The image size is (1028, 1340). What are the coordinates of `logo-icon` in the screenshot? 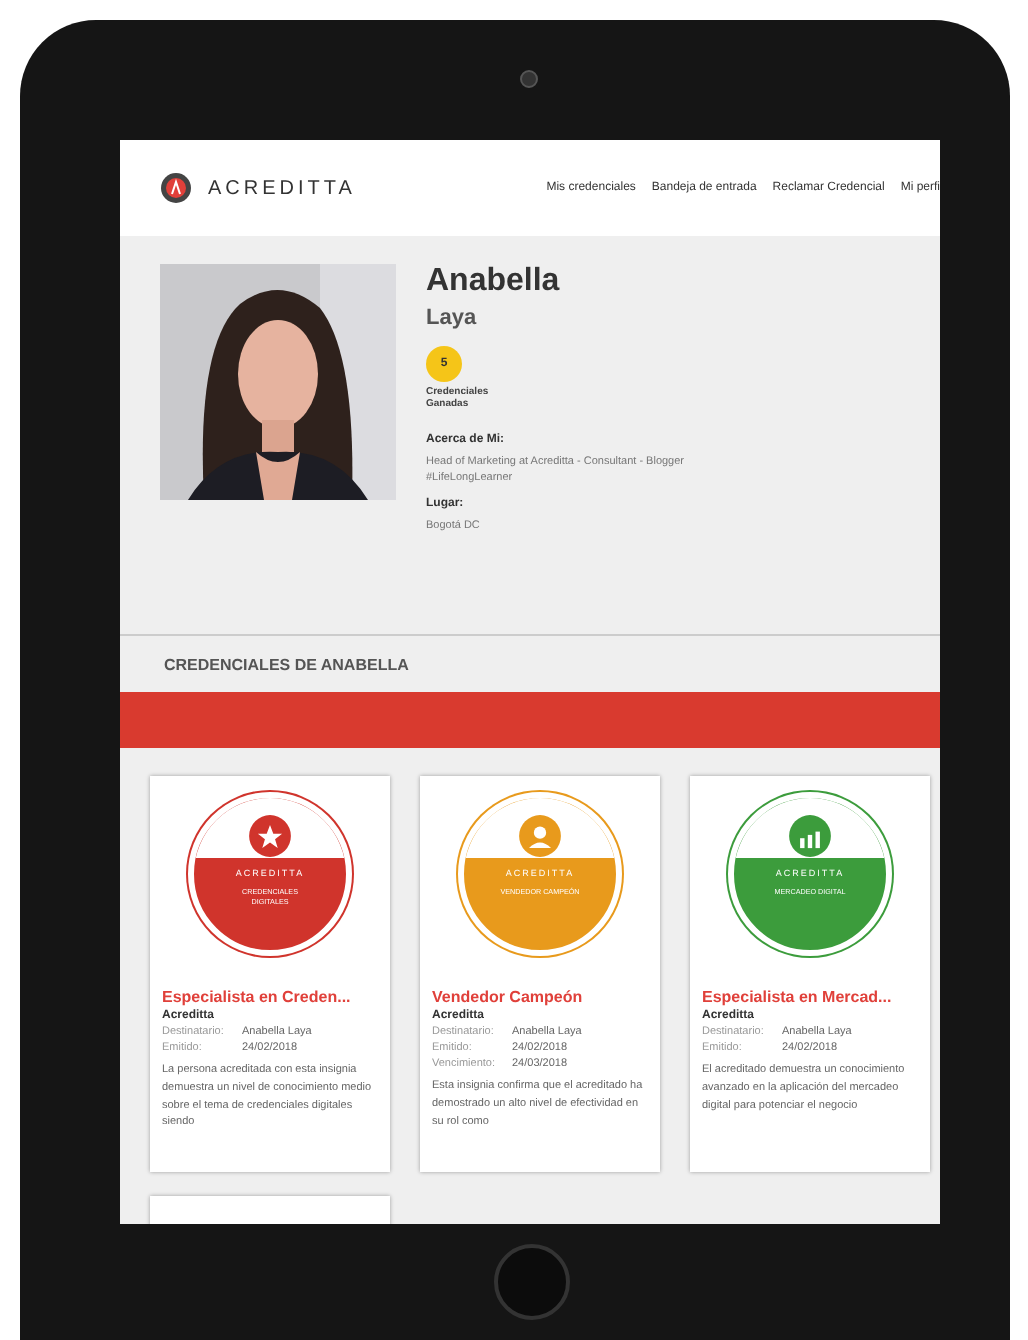 It's located at (176, 188).